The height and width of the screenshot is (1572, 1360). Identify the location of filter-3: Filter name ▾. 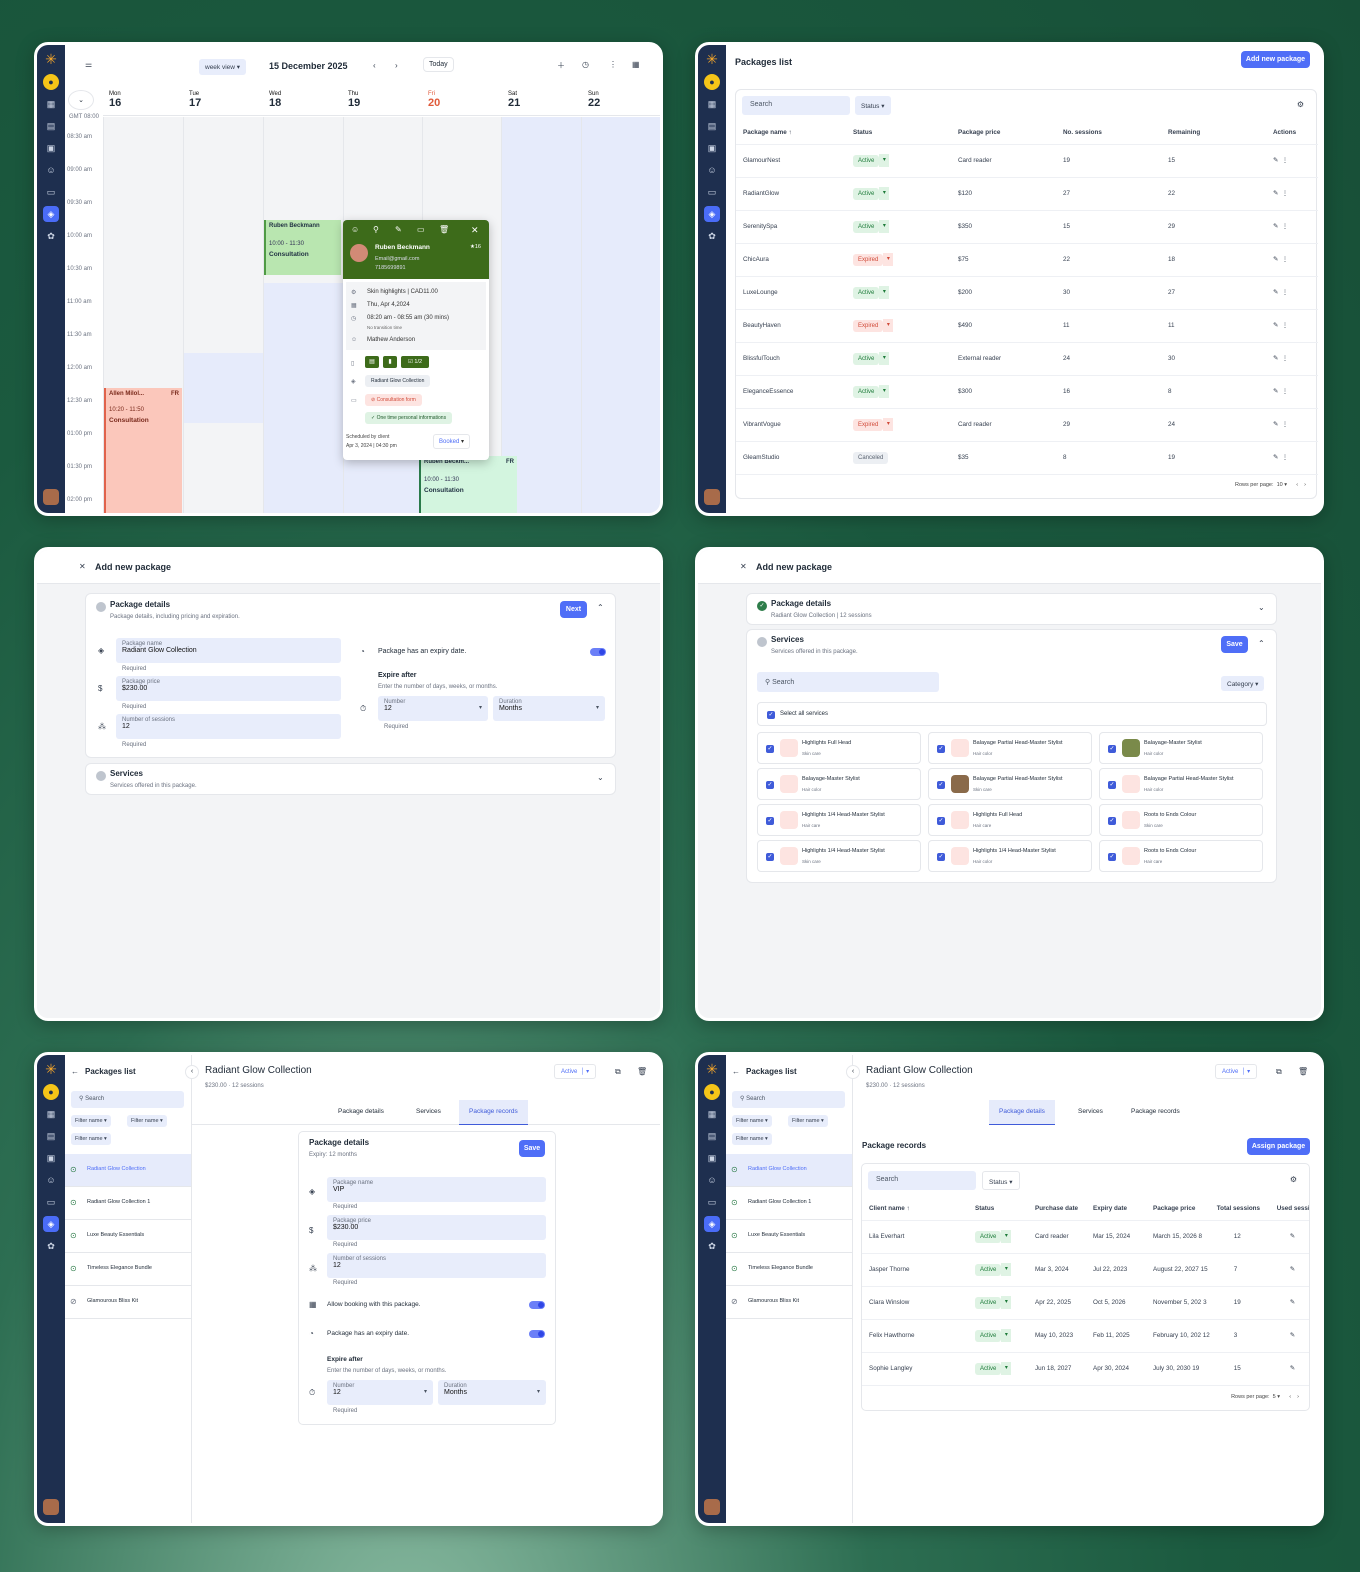
(91, 1139).